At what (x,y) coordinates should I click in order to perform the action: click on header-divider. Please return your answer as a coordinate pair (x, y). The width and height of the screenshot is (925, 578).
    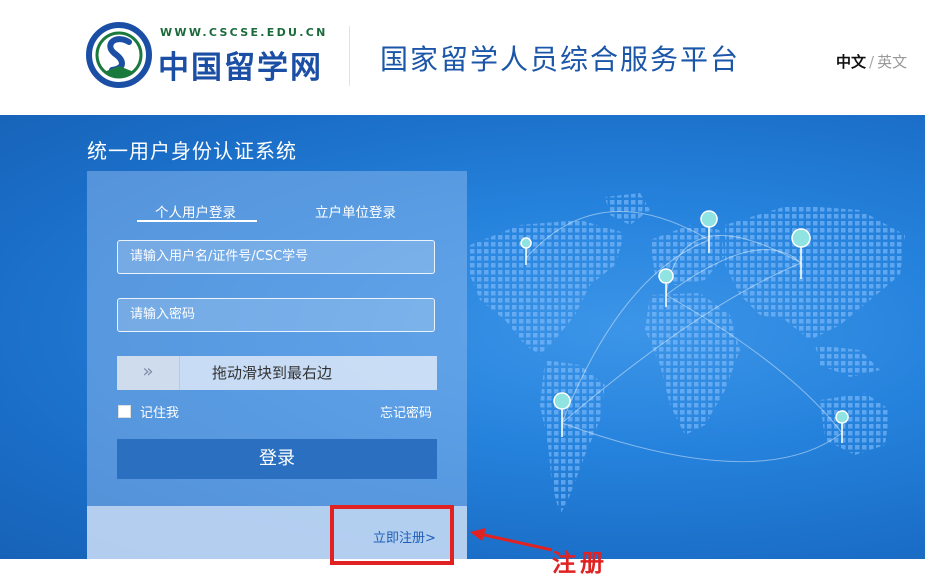
    Looking at the image, I should click on (349, 56).